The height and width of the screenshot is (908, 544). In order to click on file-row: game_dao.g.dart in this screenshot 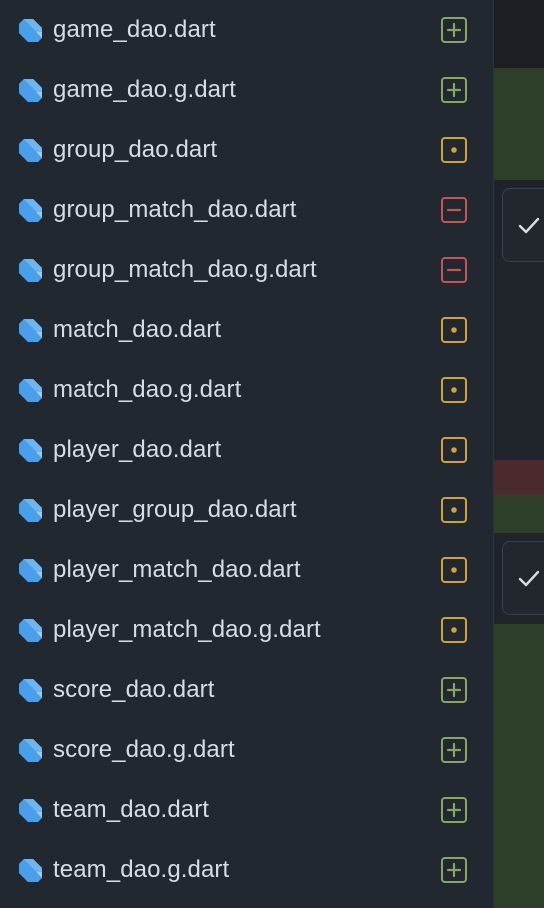, I will do `click(246, 90)`.